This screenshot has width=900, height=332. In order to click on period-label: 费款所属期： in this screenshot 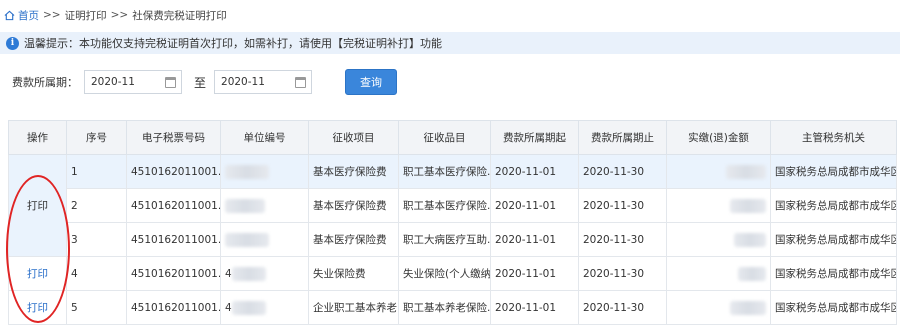, I will do `click(45, 82)`.